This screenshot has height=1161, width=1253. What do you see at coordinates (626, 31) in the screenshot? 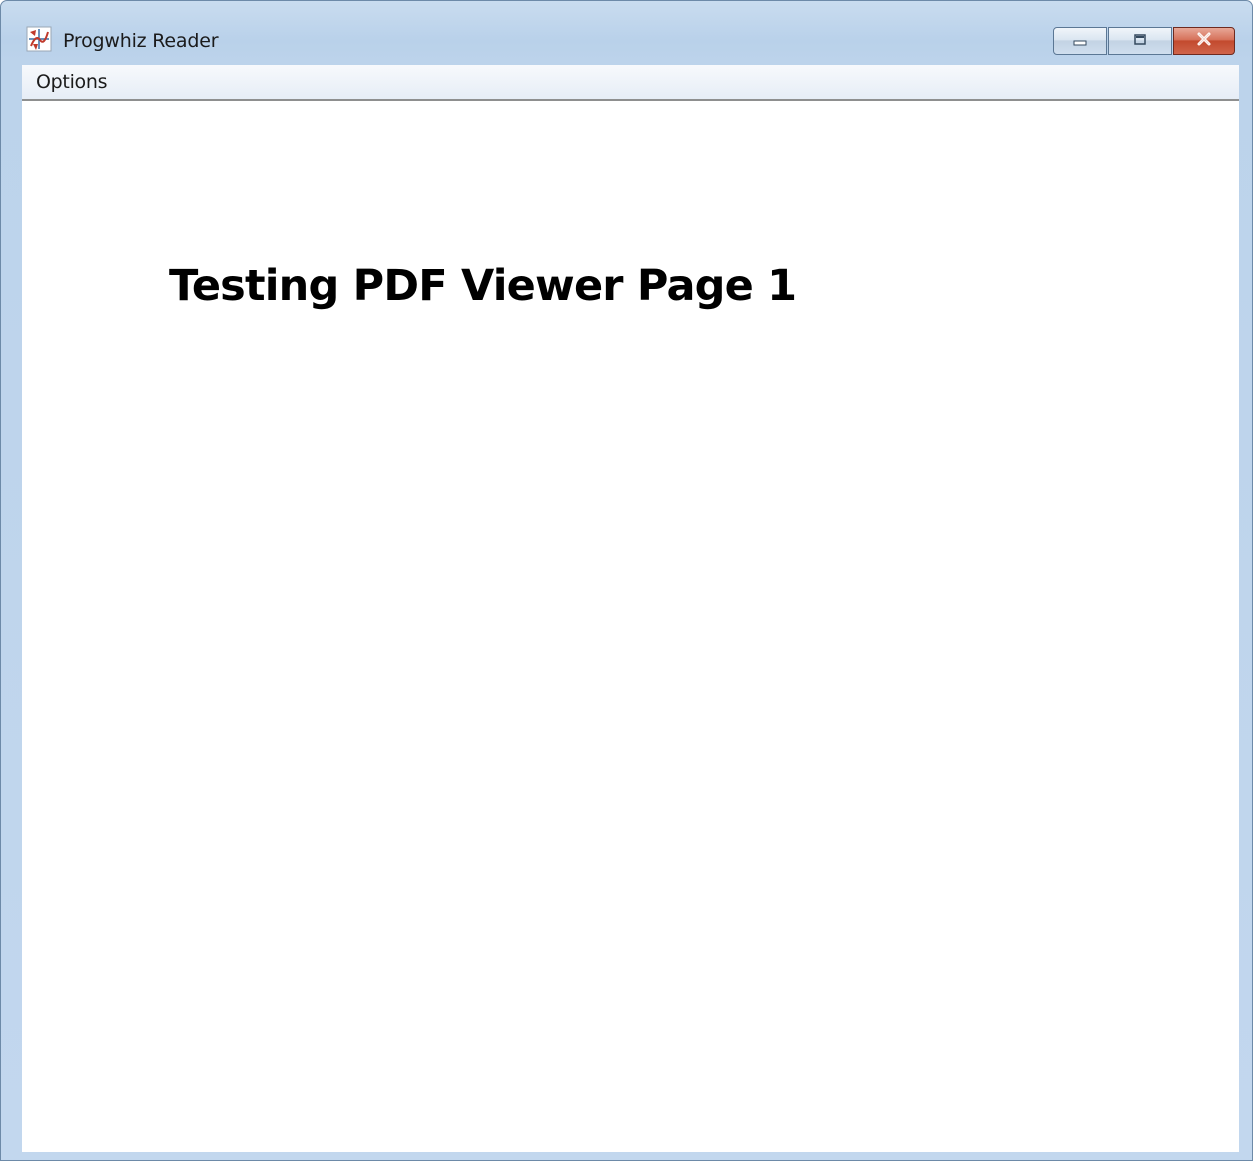
I see `title-bar: Progwhiz Reader` at bounding box center [626, 31].